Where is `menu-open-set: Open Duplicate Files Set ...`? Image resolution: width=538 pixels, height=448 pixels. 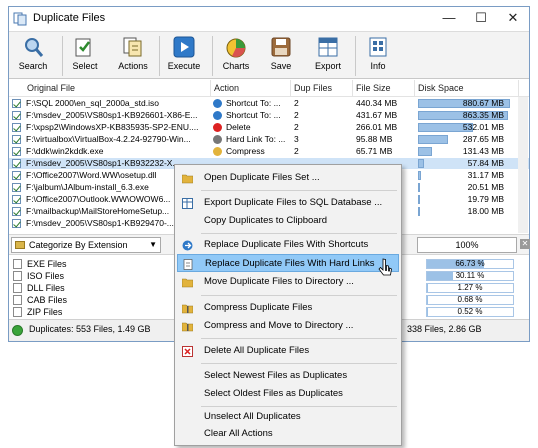
menu-open-set: Open Duplicate Files Set ... is located at coordinates (288, 178).